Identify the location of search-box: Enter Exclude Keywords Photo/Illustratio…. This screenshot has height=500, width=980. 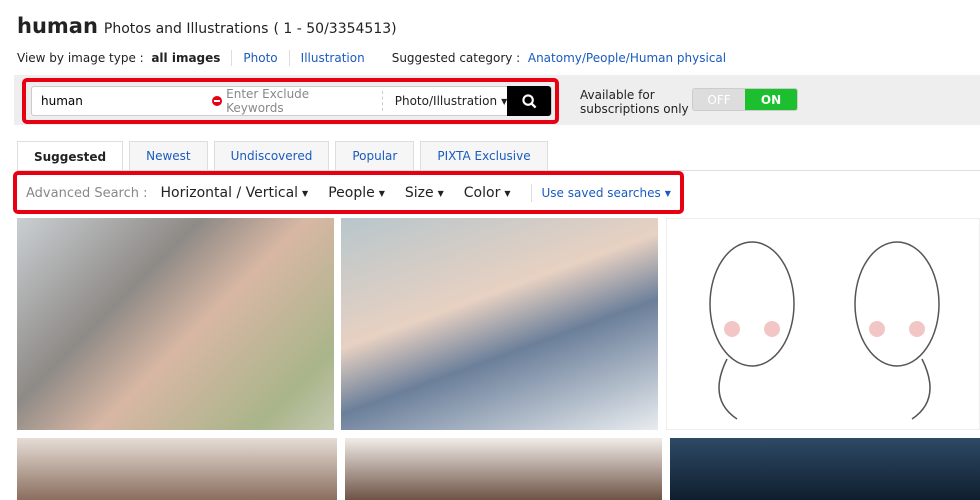
(291, 101).